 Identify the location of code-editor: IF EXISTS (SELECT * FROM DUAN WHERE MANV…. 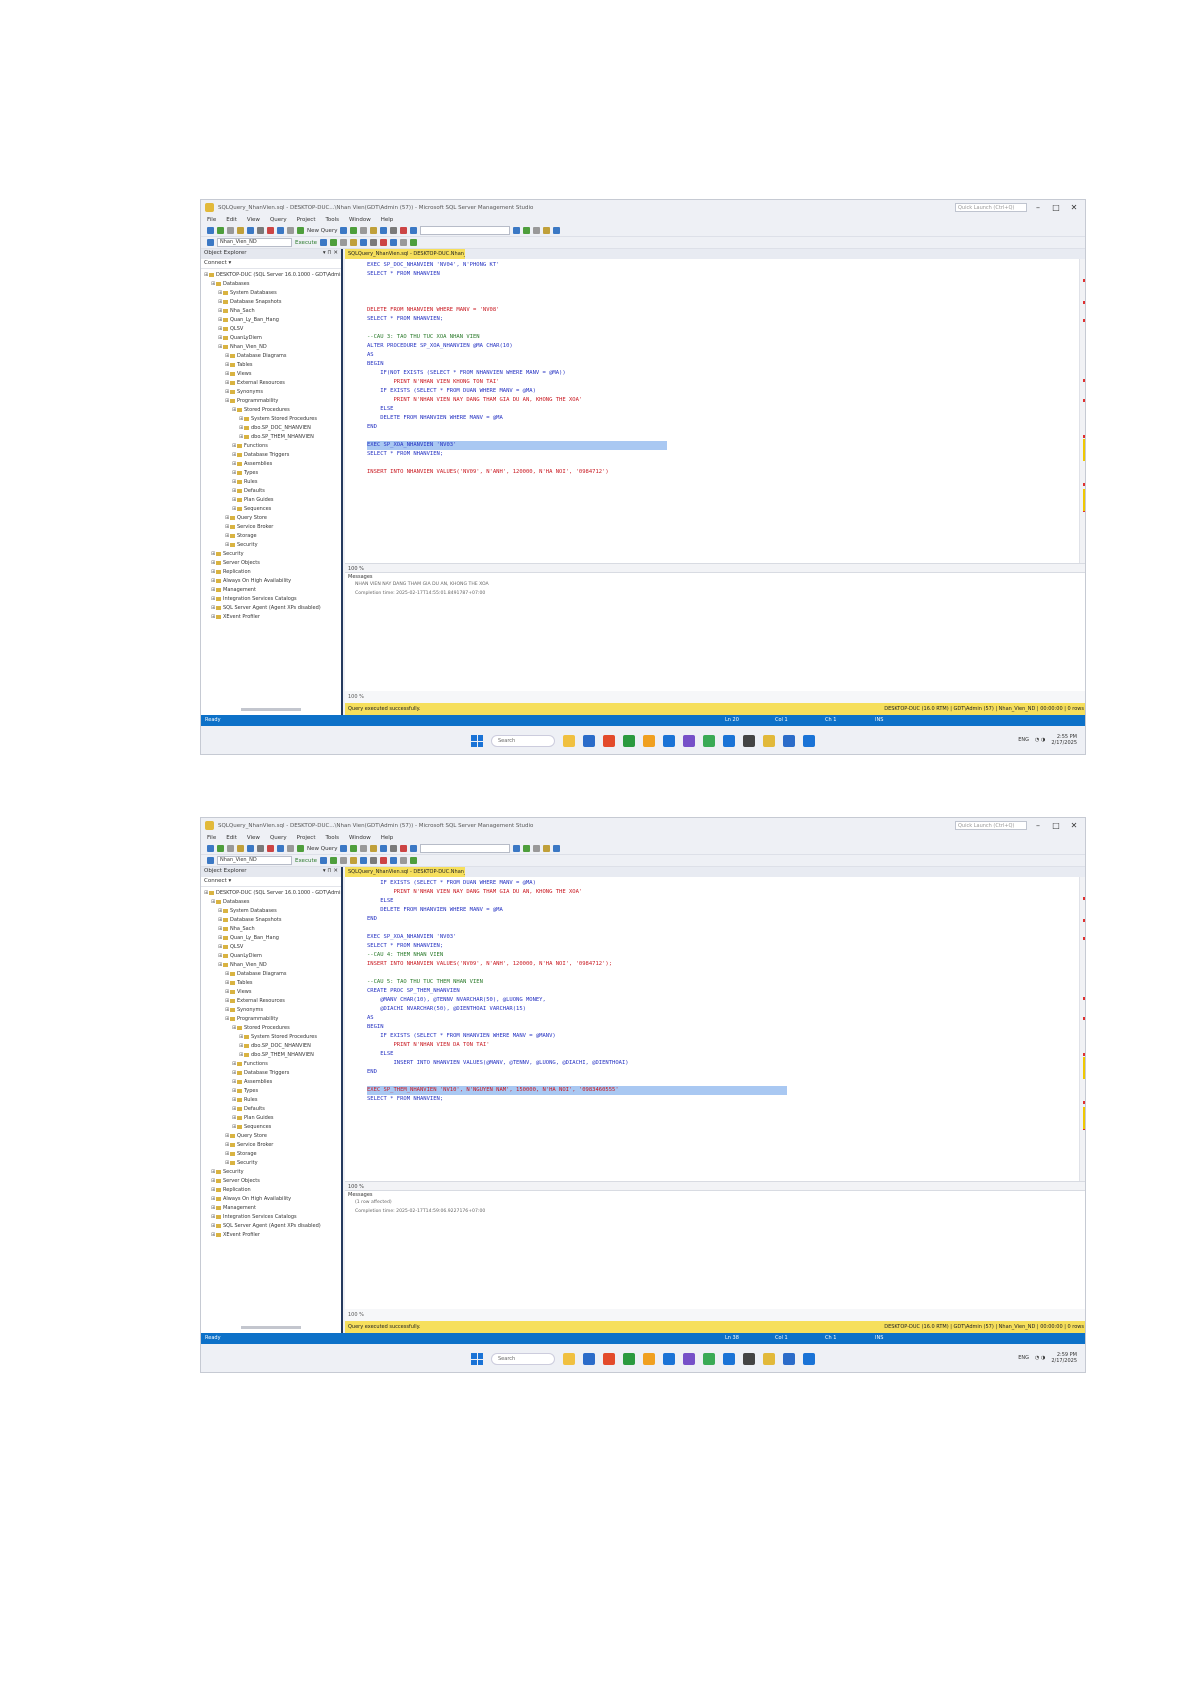
(711, 1029).